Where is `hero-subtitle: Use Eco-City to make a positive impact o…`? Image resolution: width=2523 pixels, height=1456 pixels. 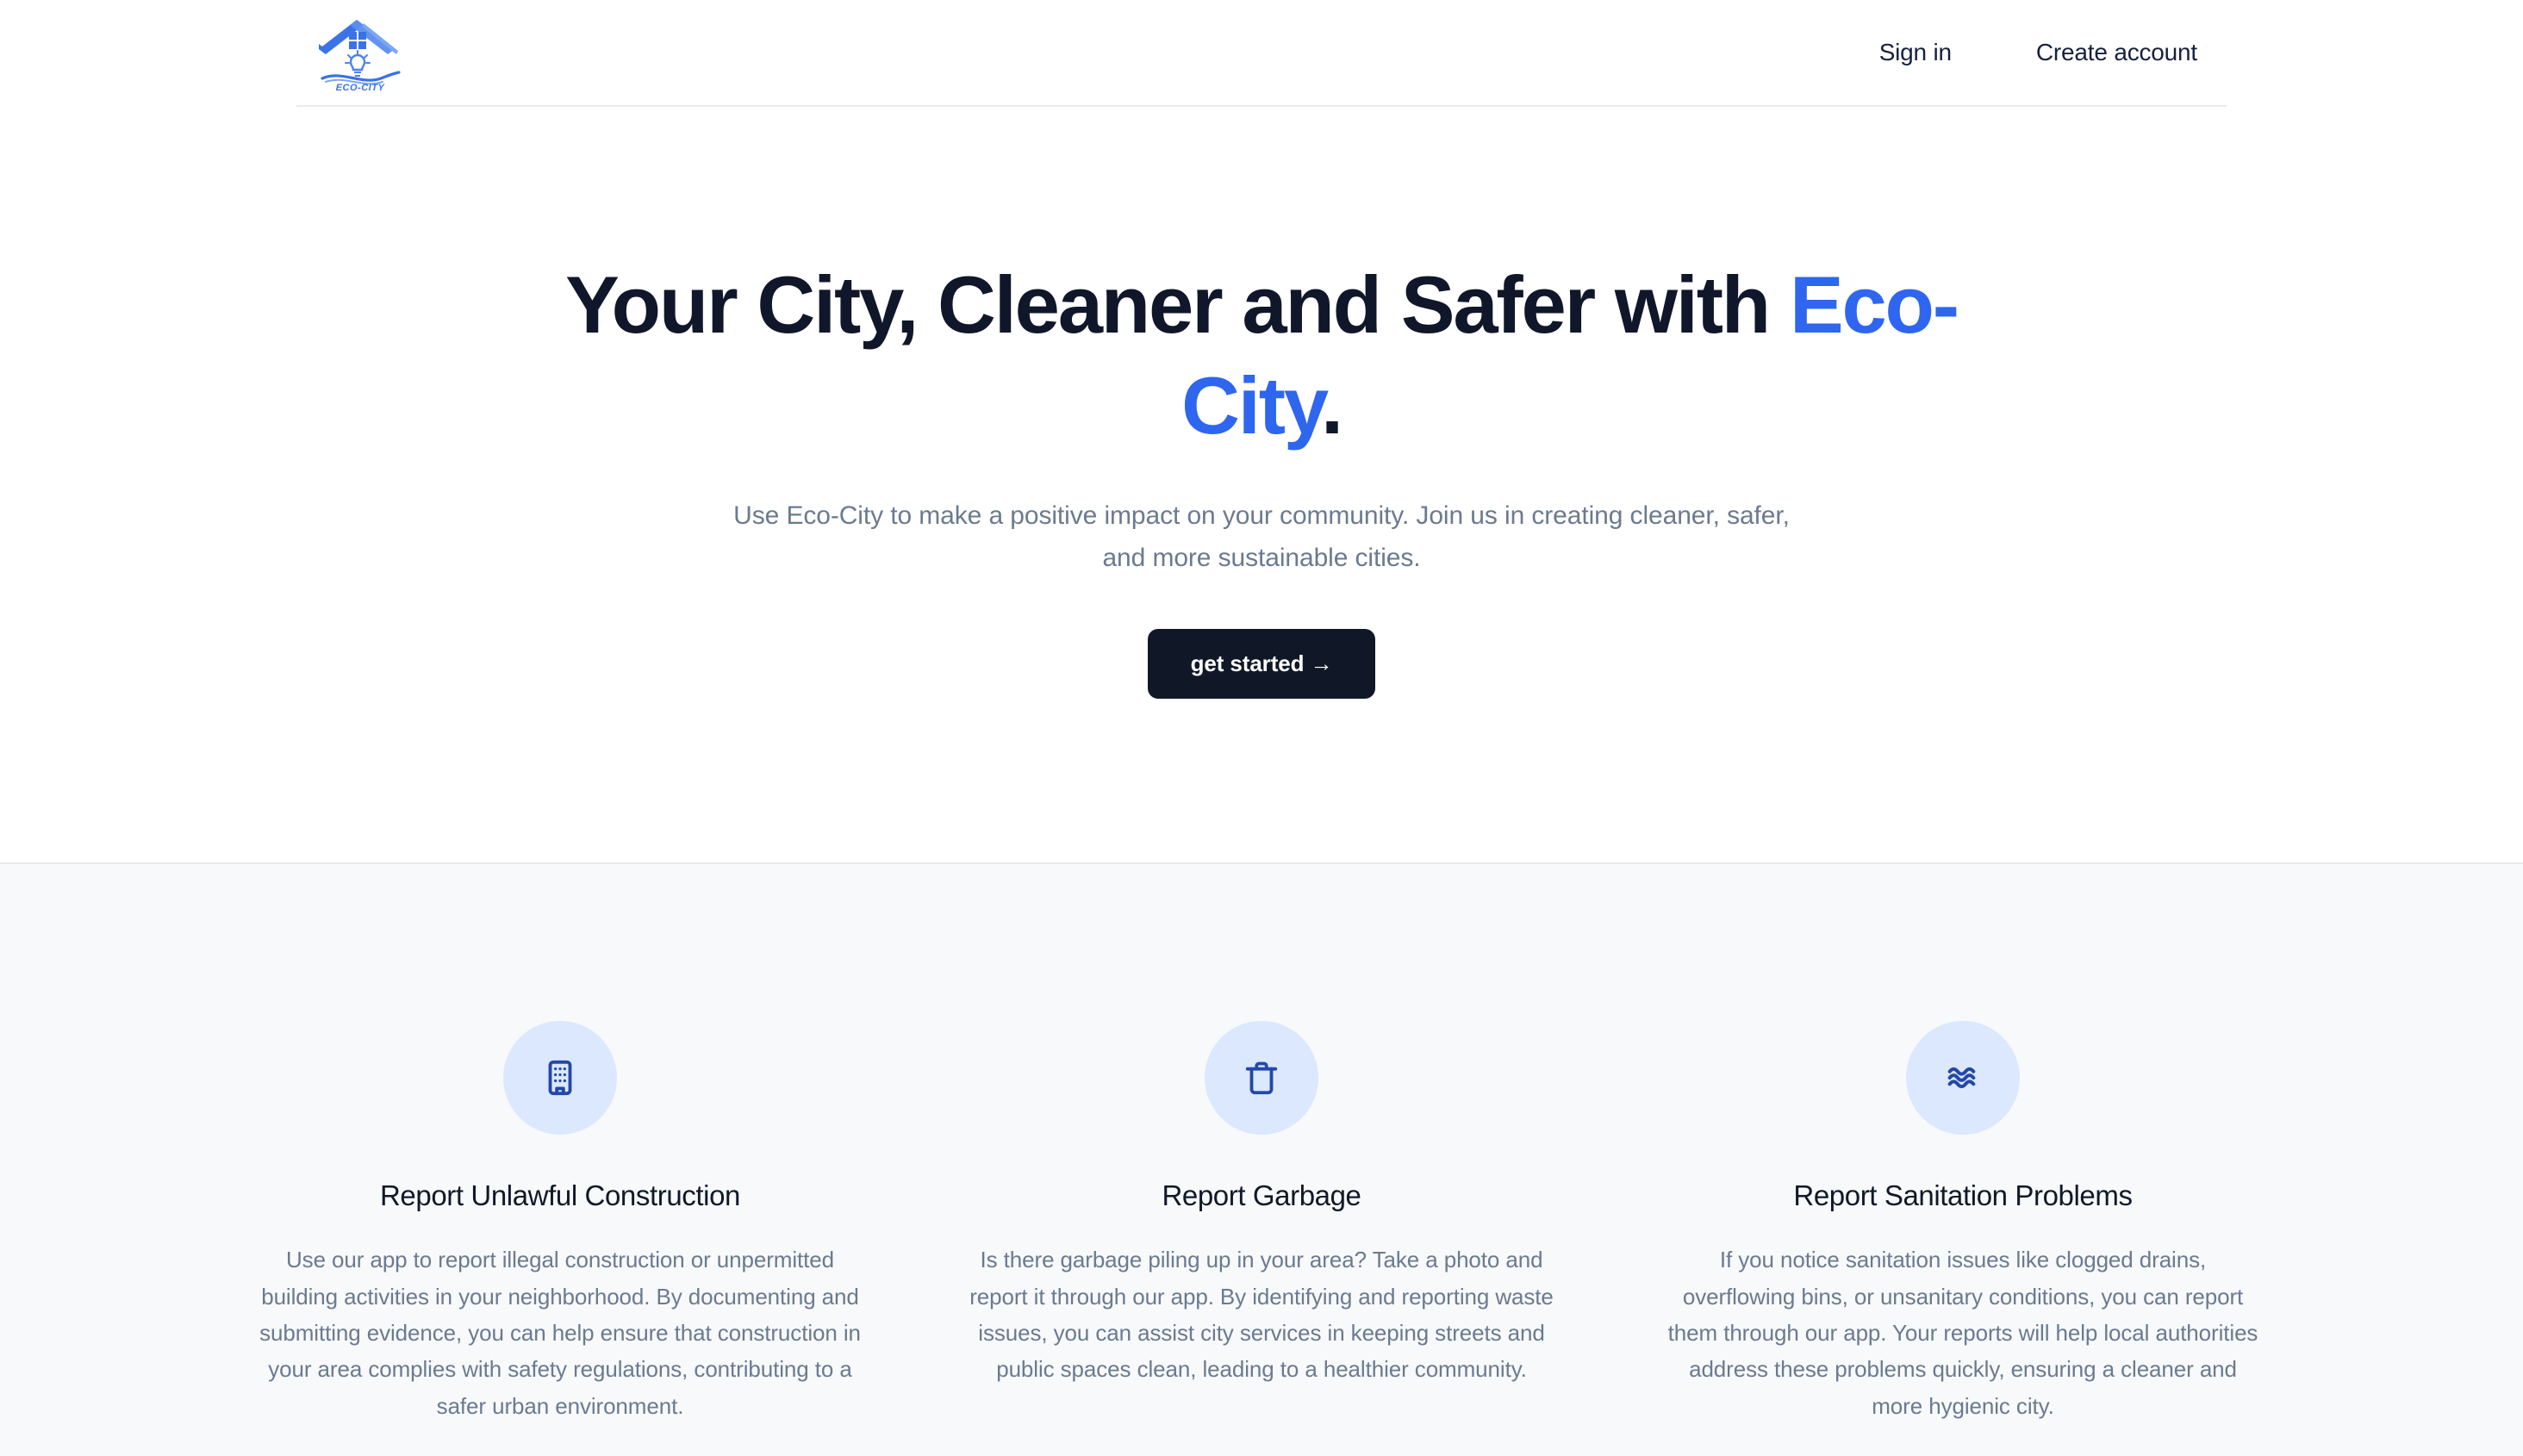 hero-subtitle: Use Eco-City to make a positive impact o… is located at coordinates (1261, 537).